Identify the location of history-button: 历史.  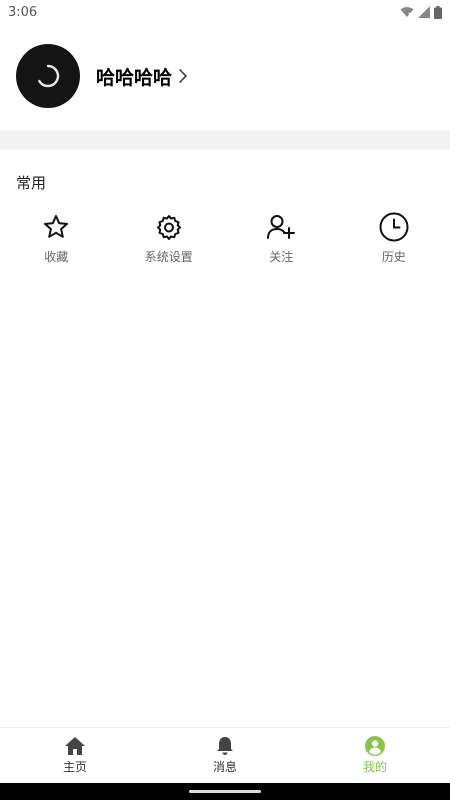
(394, 238).